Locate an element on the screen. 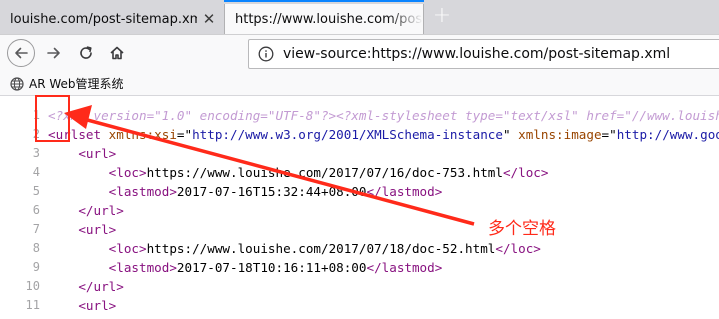  arrow-left-icon is located at coordinates (21, 53).